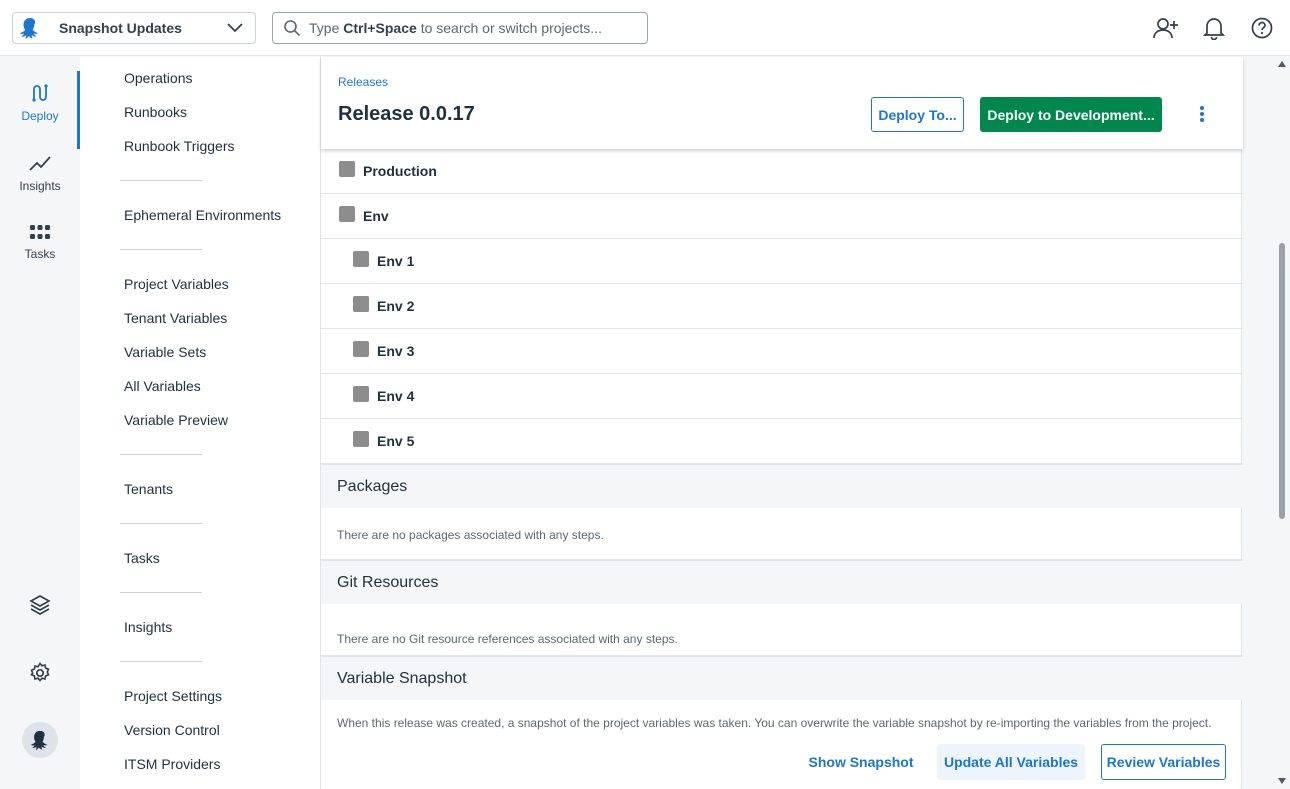  I want to click on env-row-production: Production, so click(782, 171).